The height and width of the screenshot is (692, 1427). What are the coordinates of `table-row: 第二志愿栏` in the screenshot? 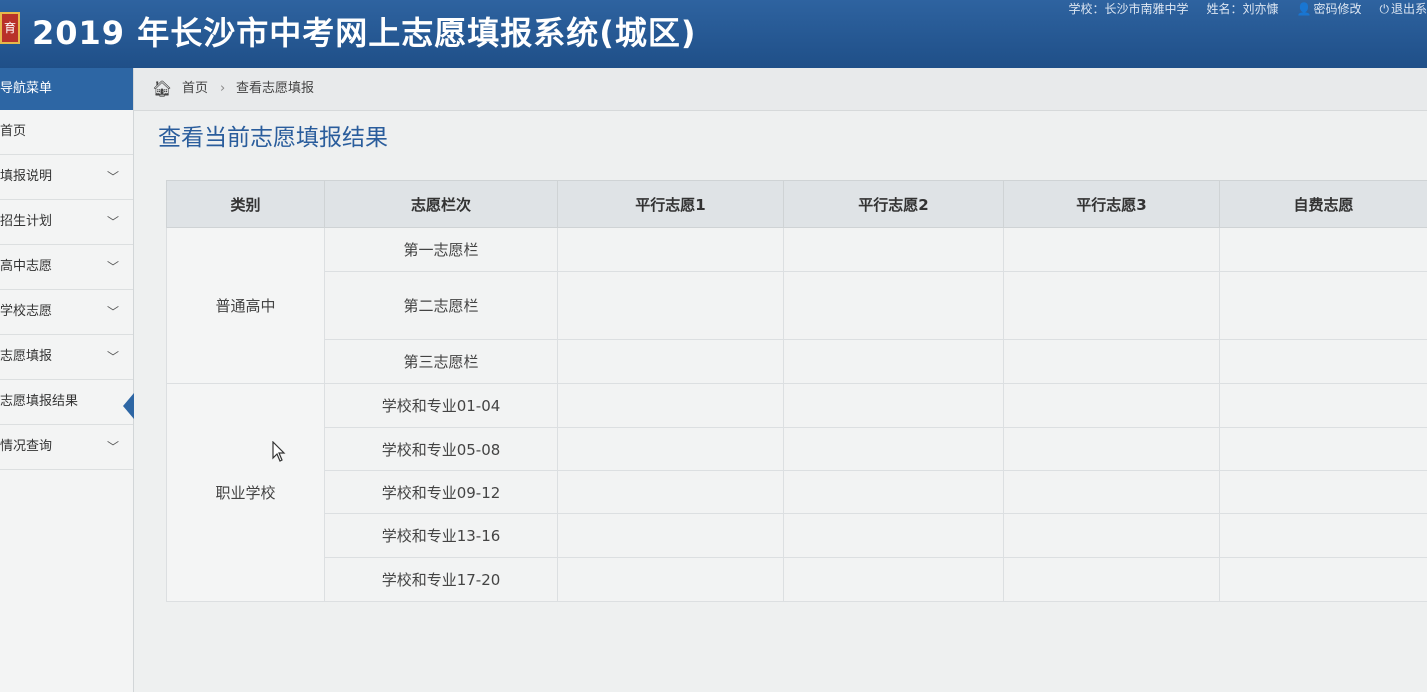 It's located at (797, 305).